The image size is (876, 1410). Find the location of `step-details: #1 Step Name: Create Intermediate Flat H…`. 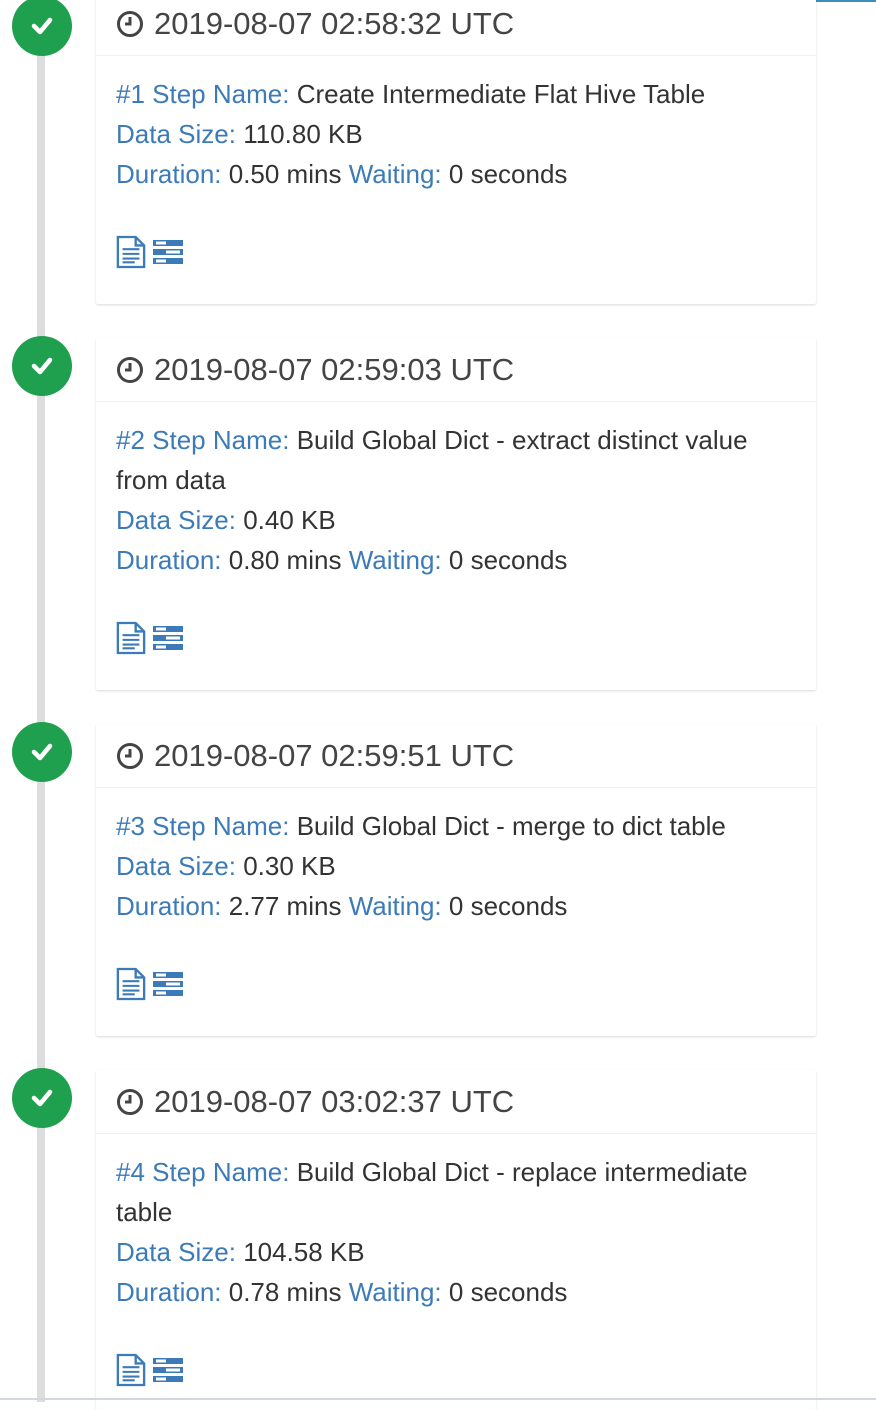

step-details: #1 Step Name: Create Intermediate Flat H… is located at coordinates (456, 174).